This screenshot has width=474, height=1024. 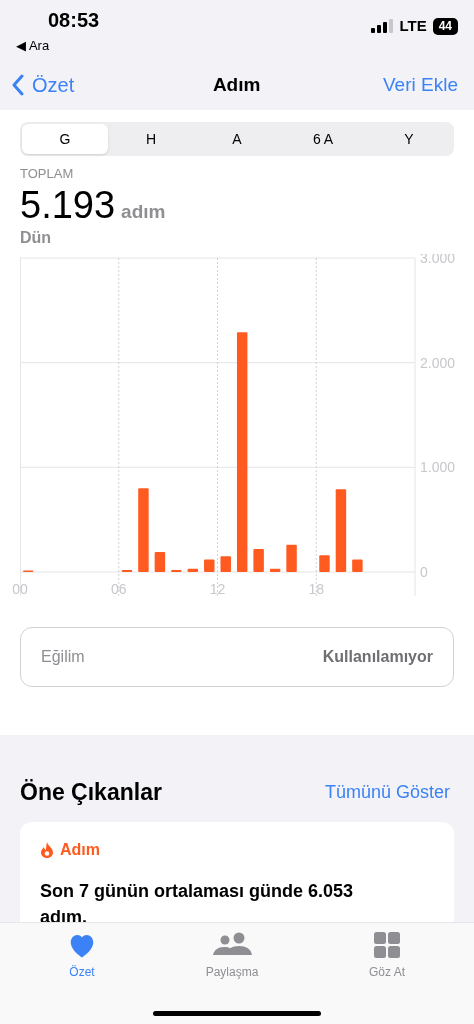 I want to click on range-tab: H, so click(x=151, y=139).